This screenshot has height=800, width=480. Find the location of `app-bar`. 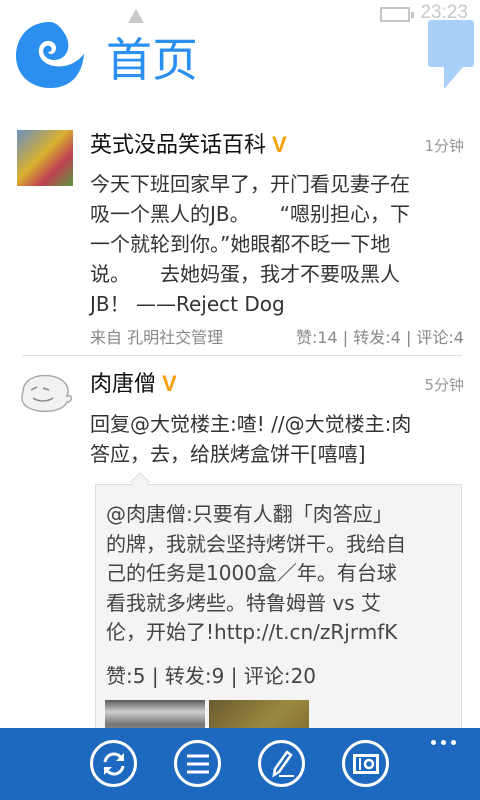

app-bar is located at coordinates (240, 764).